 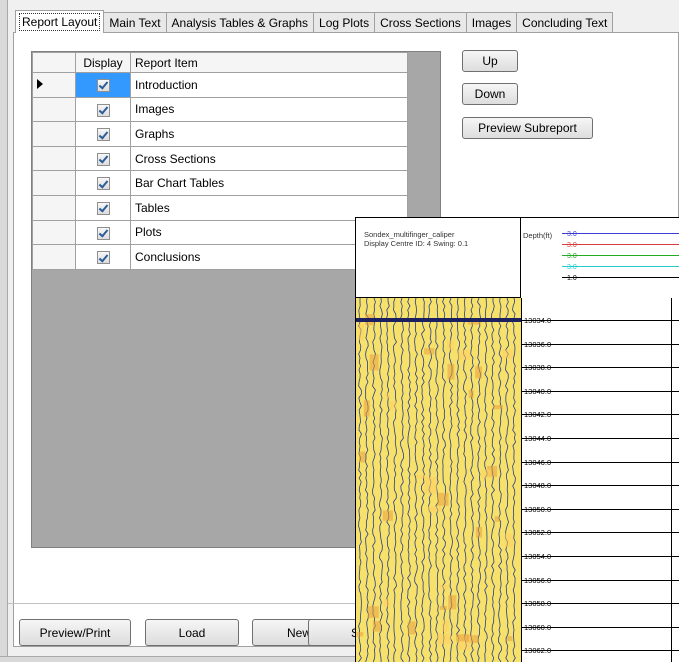 I want to click on tab-label: Log Plots, so click(x=344, y=23).